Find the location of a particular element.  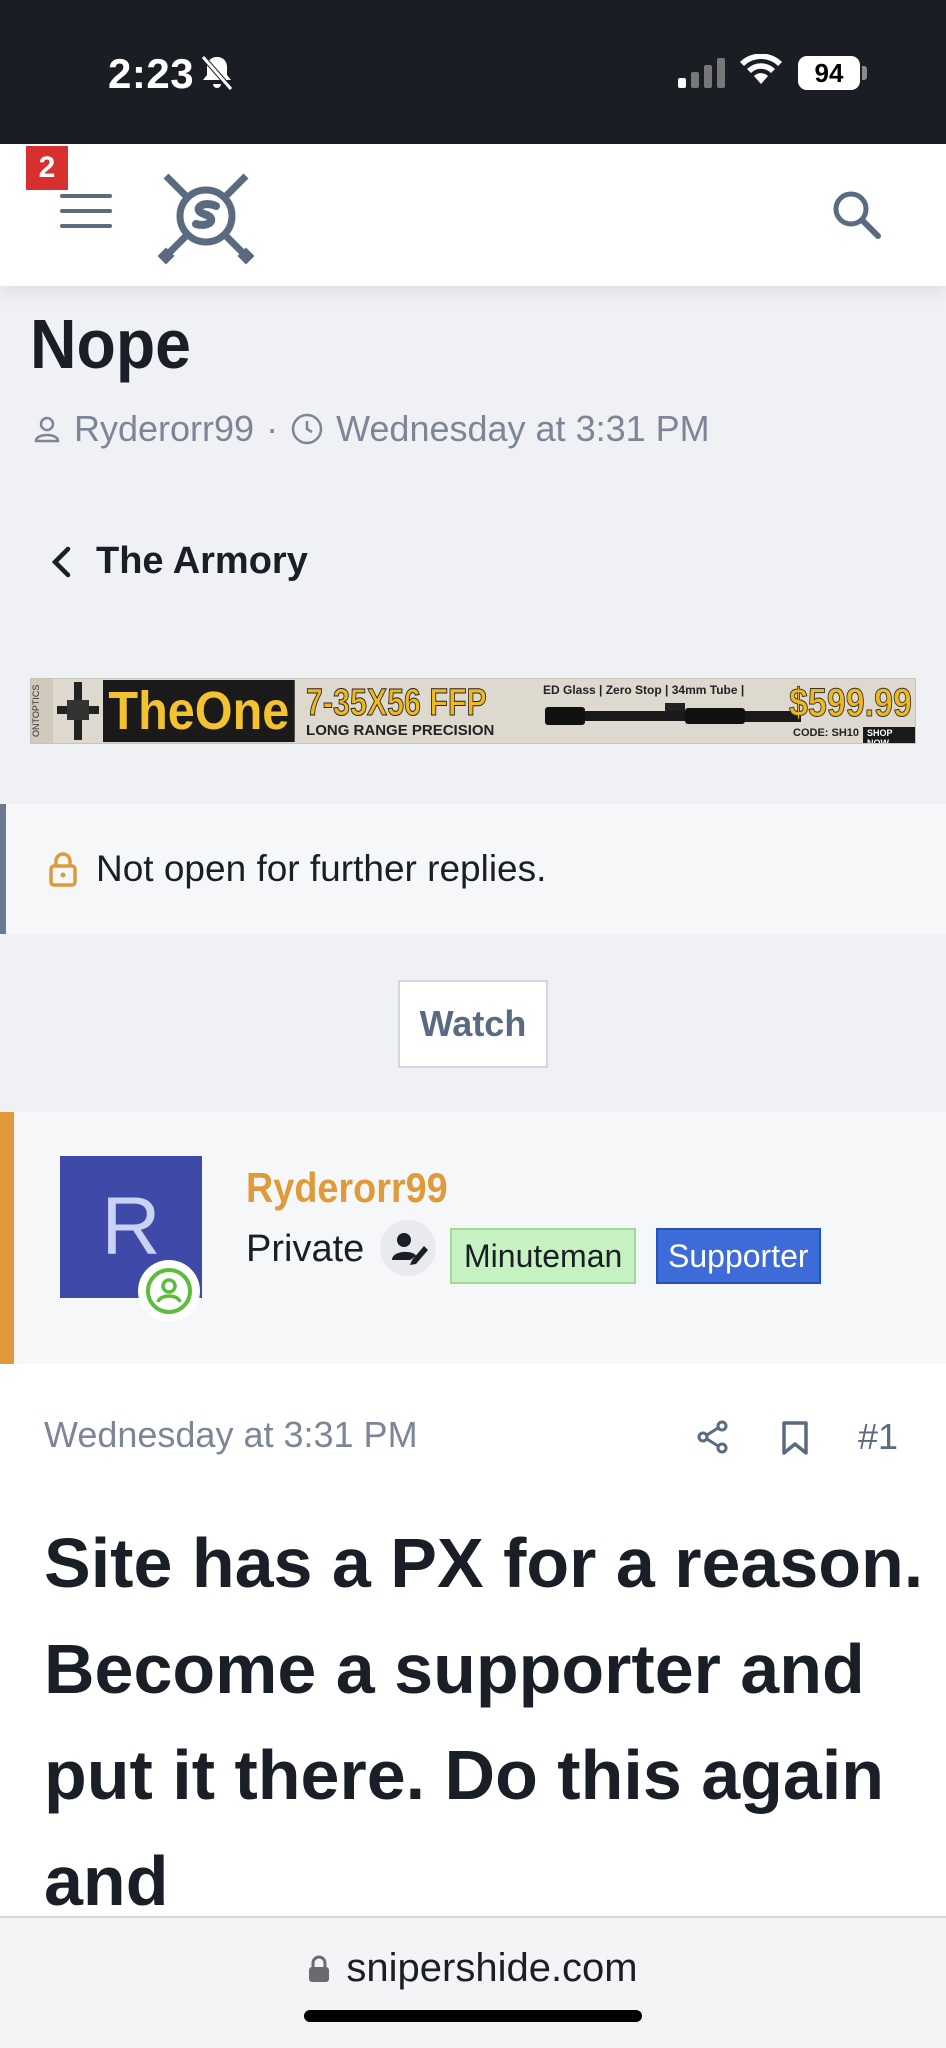

silent-bell-icon is located at coordinates (217, 75).